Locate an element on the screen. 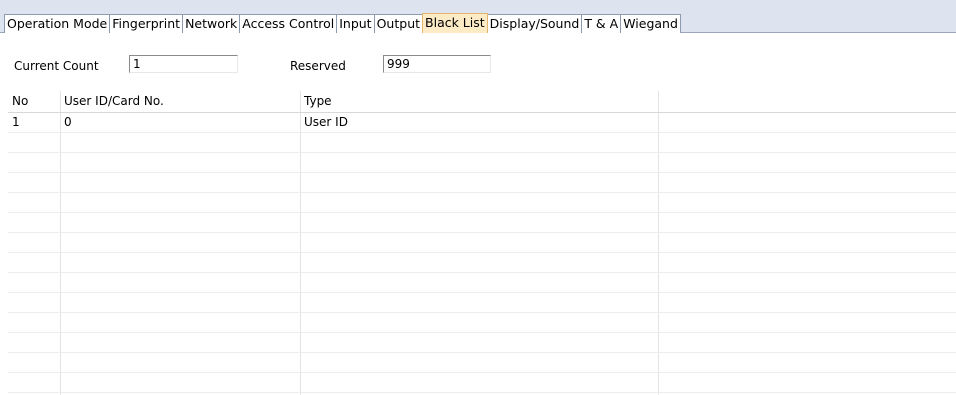 This screenshot has width=956, height=395. tab-t-a: T & A is located at coordinates (601, 23).